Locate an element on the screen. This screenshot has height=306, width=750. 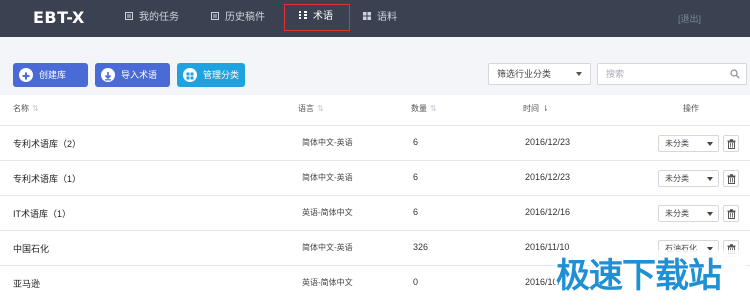
header-name-label: 名称 is located at coordinates (21, 108).